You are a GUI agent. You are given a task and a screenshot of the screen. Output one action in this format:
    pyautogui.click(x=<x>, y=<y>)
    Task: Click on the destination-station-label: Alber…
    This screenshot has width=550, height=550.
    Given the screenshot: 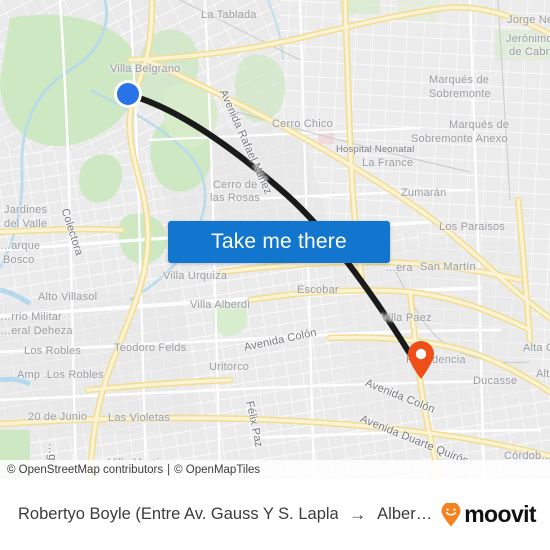 What is the action you would take?
    pyautogui.click(x=405, y=514)
    